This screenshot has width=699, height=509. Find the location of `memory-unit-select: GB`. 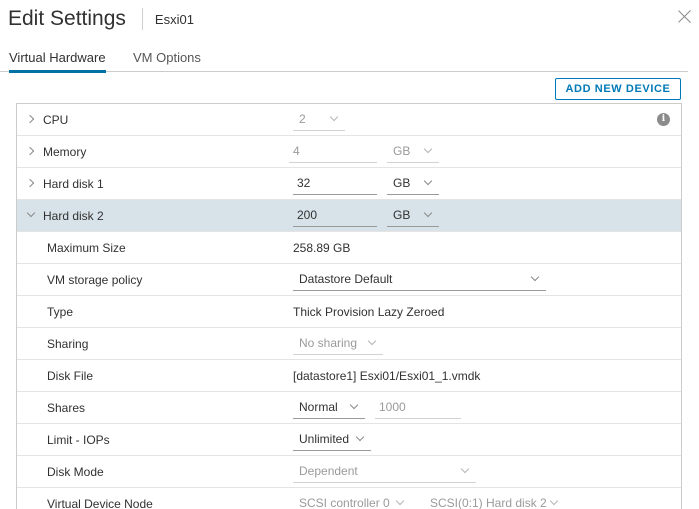

memory-unit-select: GB is located at coordinates (413, 152).